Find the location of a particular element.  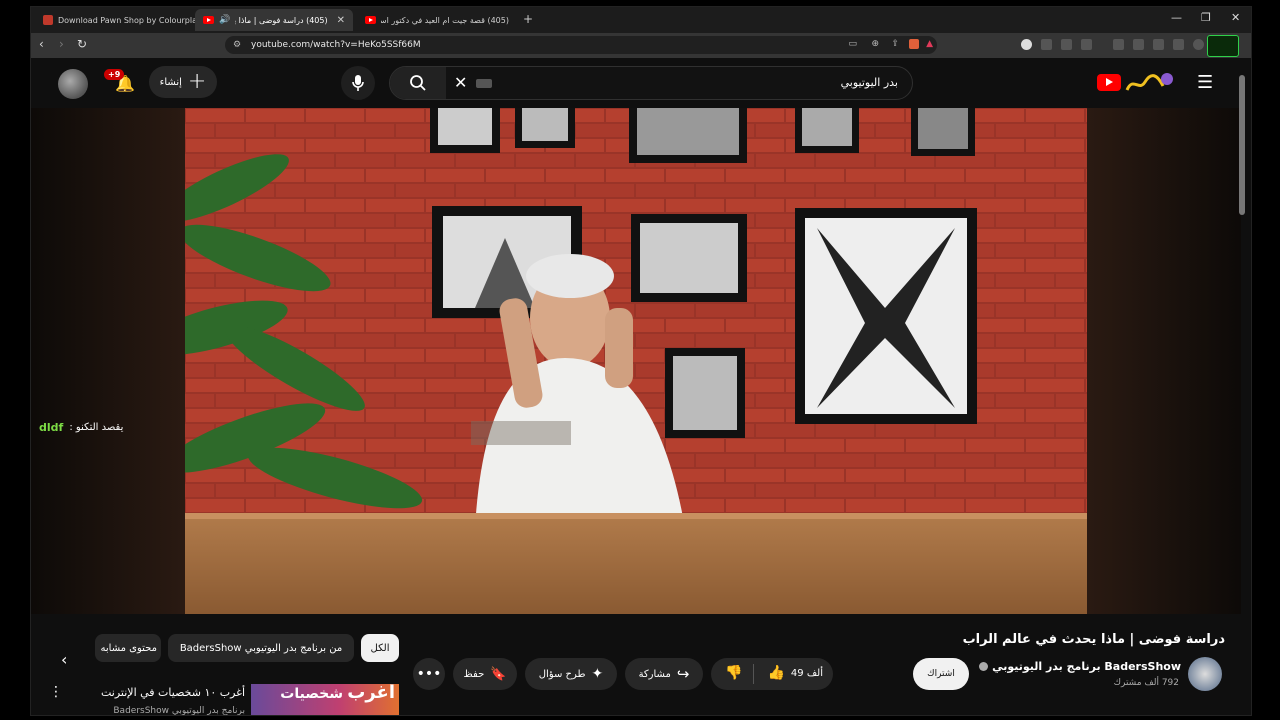

puzzle-icon is located at coordinates (1066, 44).